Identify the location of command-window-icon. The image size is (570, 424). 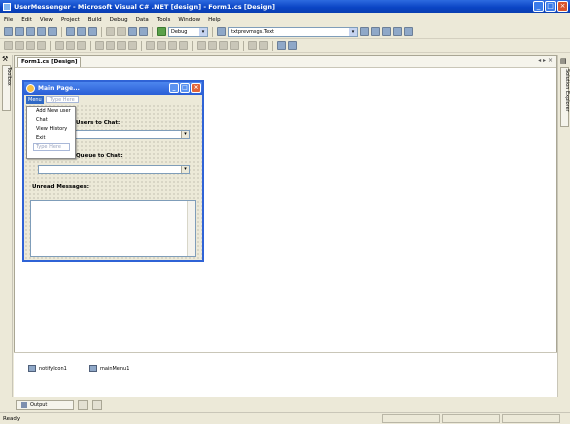
(97, 404).